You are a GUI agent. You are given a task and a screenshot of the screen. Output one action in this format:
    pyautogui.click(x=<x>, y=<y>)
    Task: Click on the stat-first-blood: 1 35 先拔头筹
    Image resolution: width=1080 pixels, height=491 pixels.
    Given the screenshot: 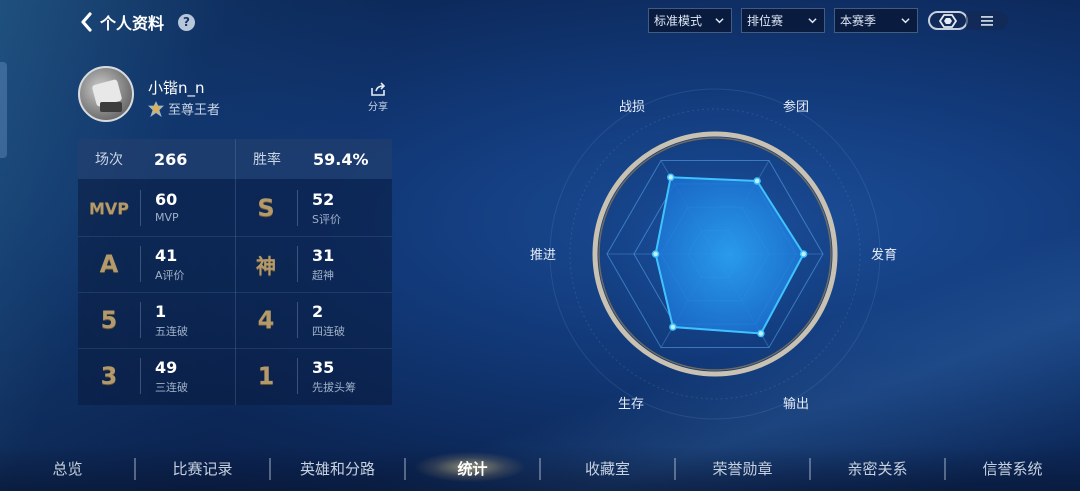 What is the action you would take?
    pyautogui.click(x=313, y=376)
    